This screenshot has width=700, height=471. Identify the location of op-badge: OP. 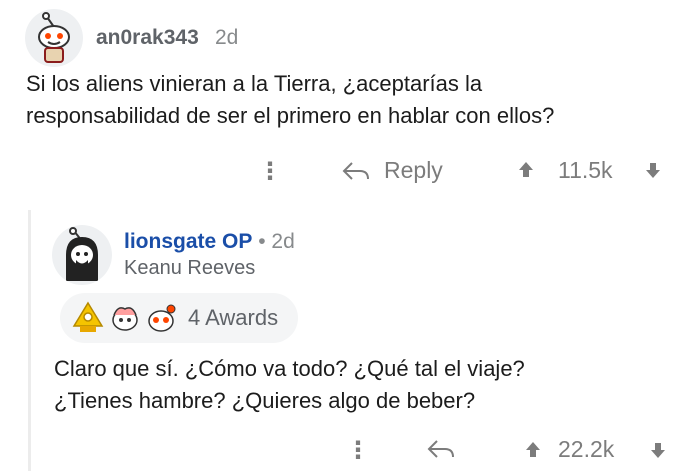
(237, 241).